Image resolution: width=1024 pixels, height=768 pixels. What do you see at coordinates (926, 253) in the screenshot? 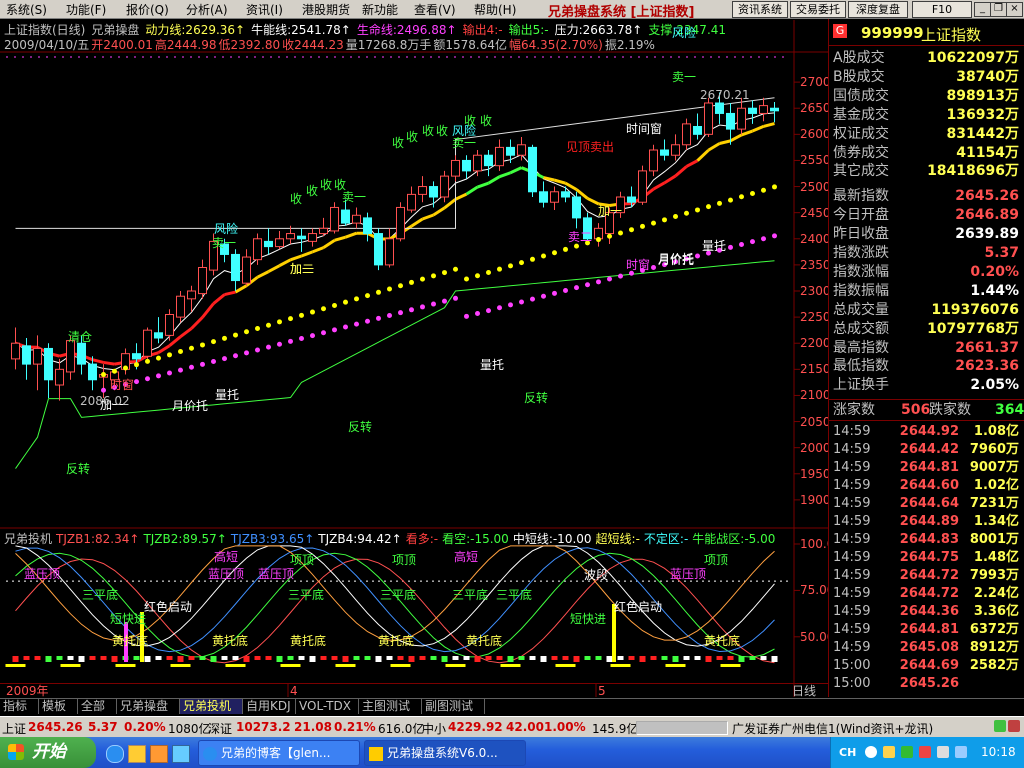
I see `quote-row: 指数涨跌 5.37` at bounding box center [926, 253].